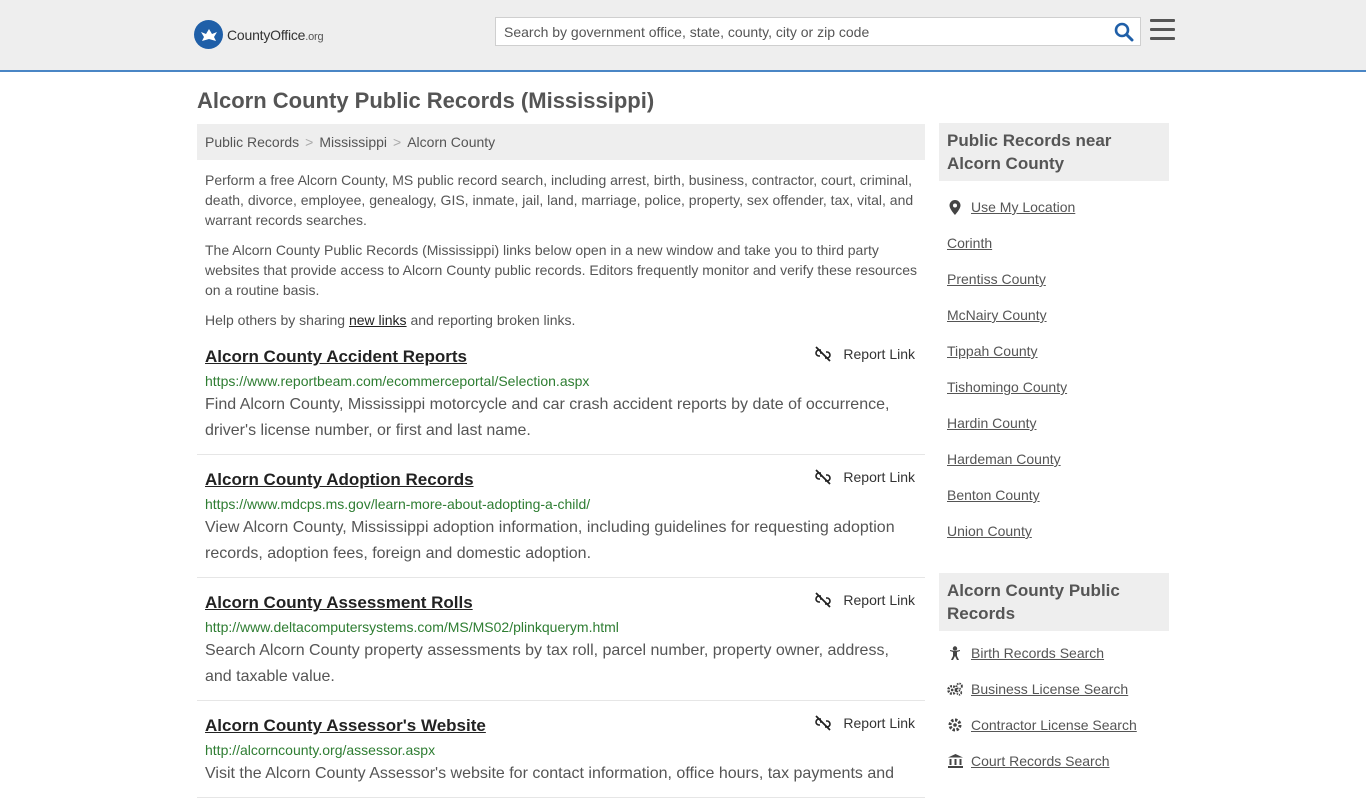 This screenshot has width=1366, height=798. What do you see at coordinates (992, 423) in the screenshot?
I see `nearby-link-hardin-county: Hardin County` at bounding box center [992, 423].